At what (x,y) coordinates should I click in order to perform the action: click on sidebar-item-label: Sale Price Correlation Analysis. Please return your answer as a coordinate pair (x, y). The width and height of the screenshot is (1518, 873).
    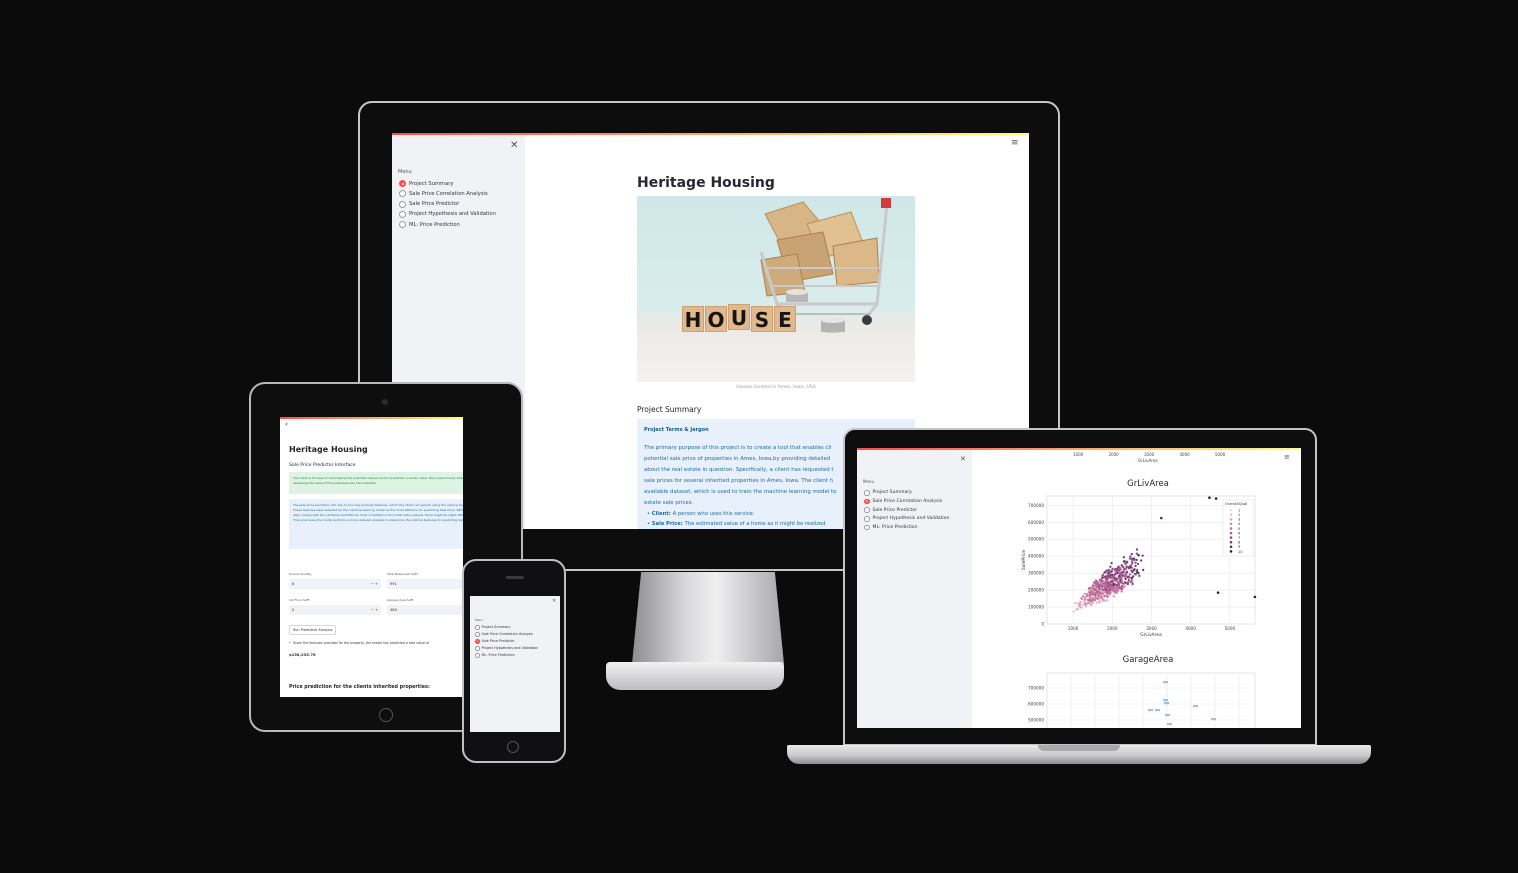
    Looking at the image, I should click on (507, 634).